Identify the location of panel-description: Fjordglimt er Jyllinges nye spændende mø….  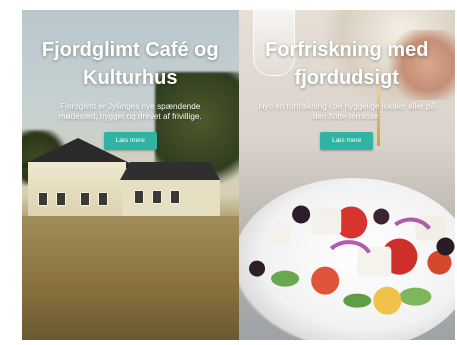
(130, 111).